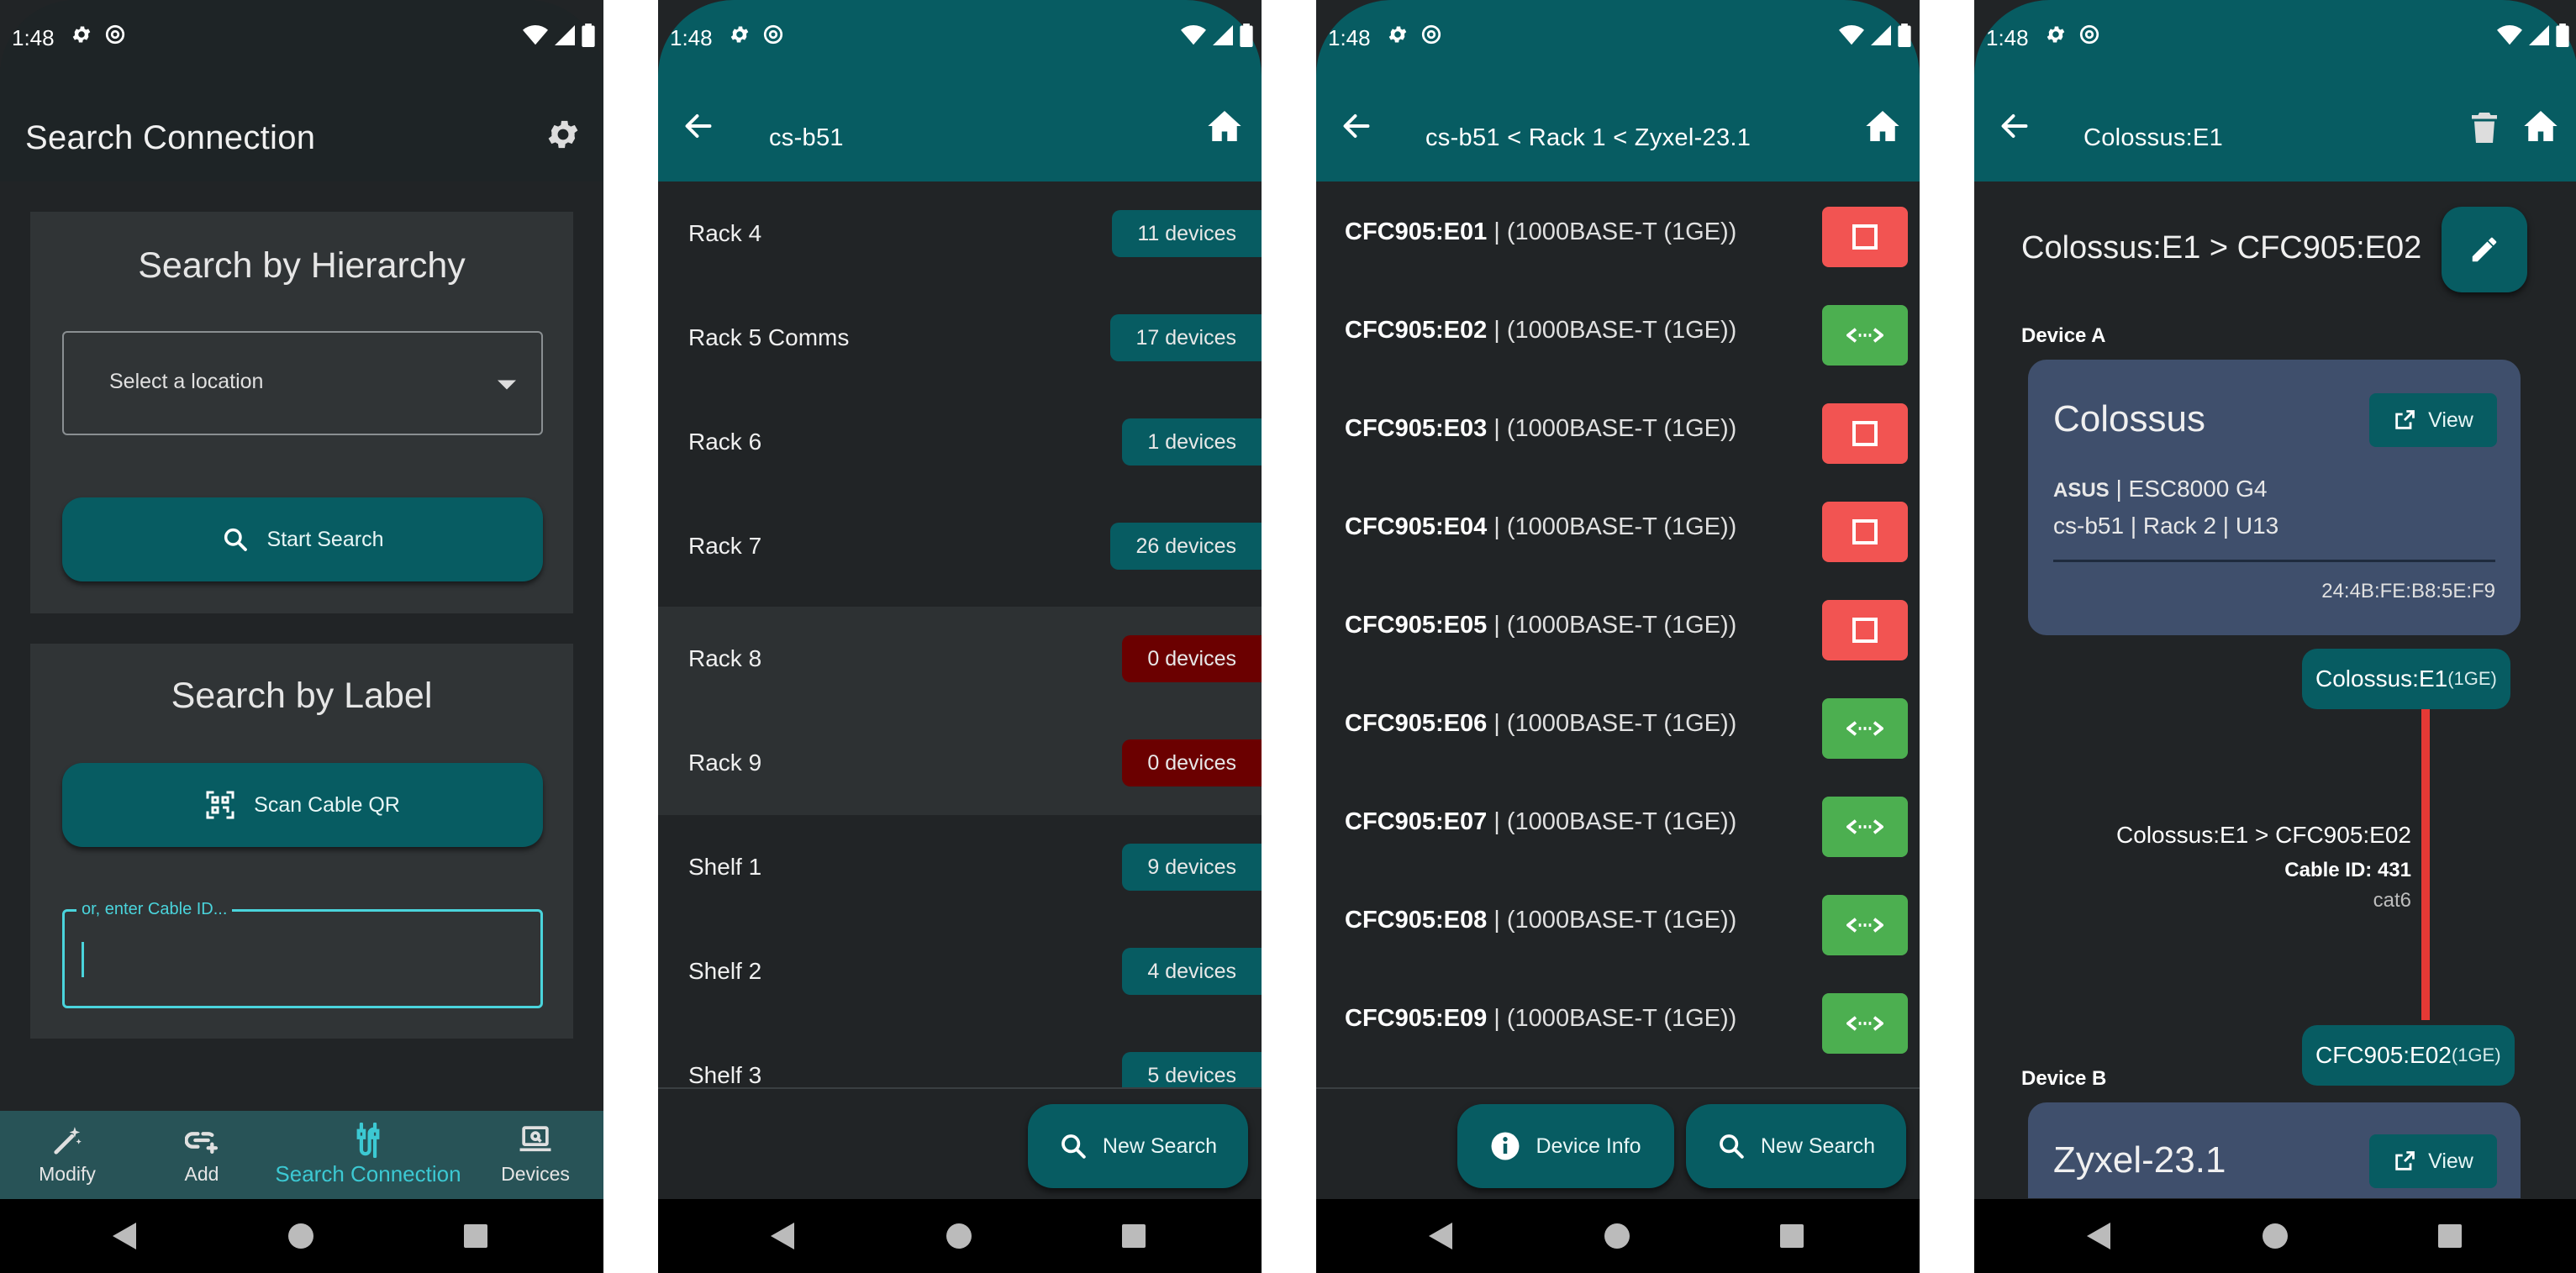  What do you see at coordinates (960, 338) in the screenshot?
I see `list-item: Rack 5 Comms 17 devices` at bounding box center [960, 338].